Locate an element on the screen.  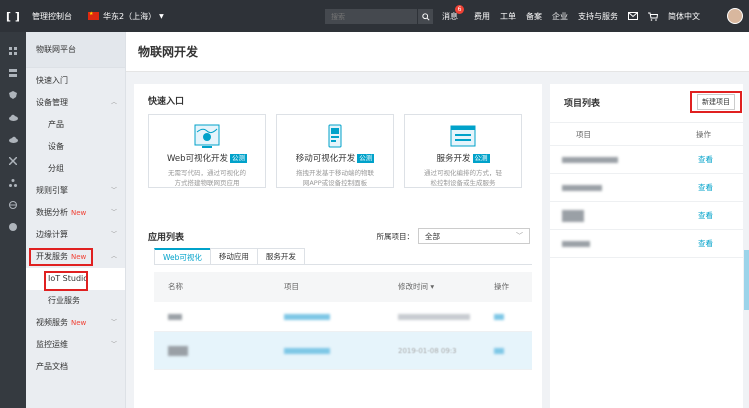
sidebar-item-edge: 边缘计算 ﹀ is located at coordinates (75, 235).